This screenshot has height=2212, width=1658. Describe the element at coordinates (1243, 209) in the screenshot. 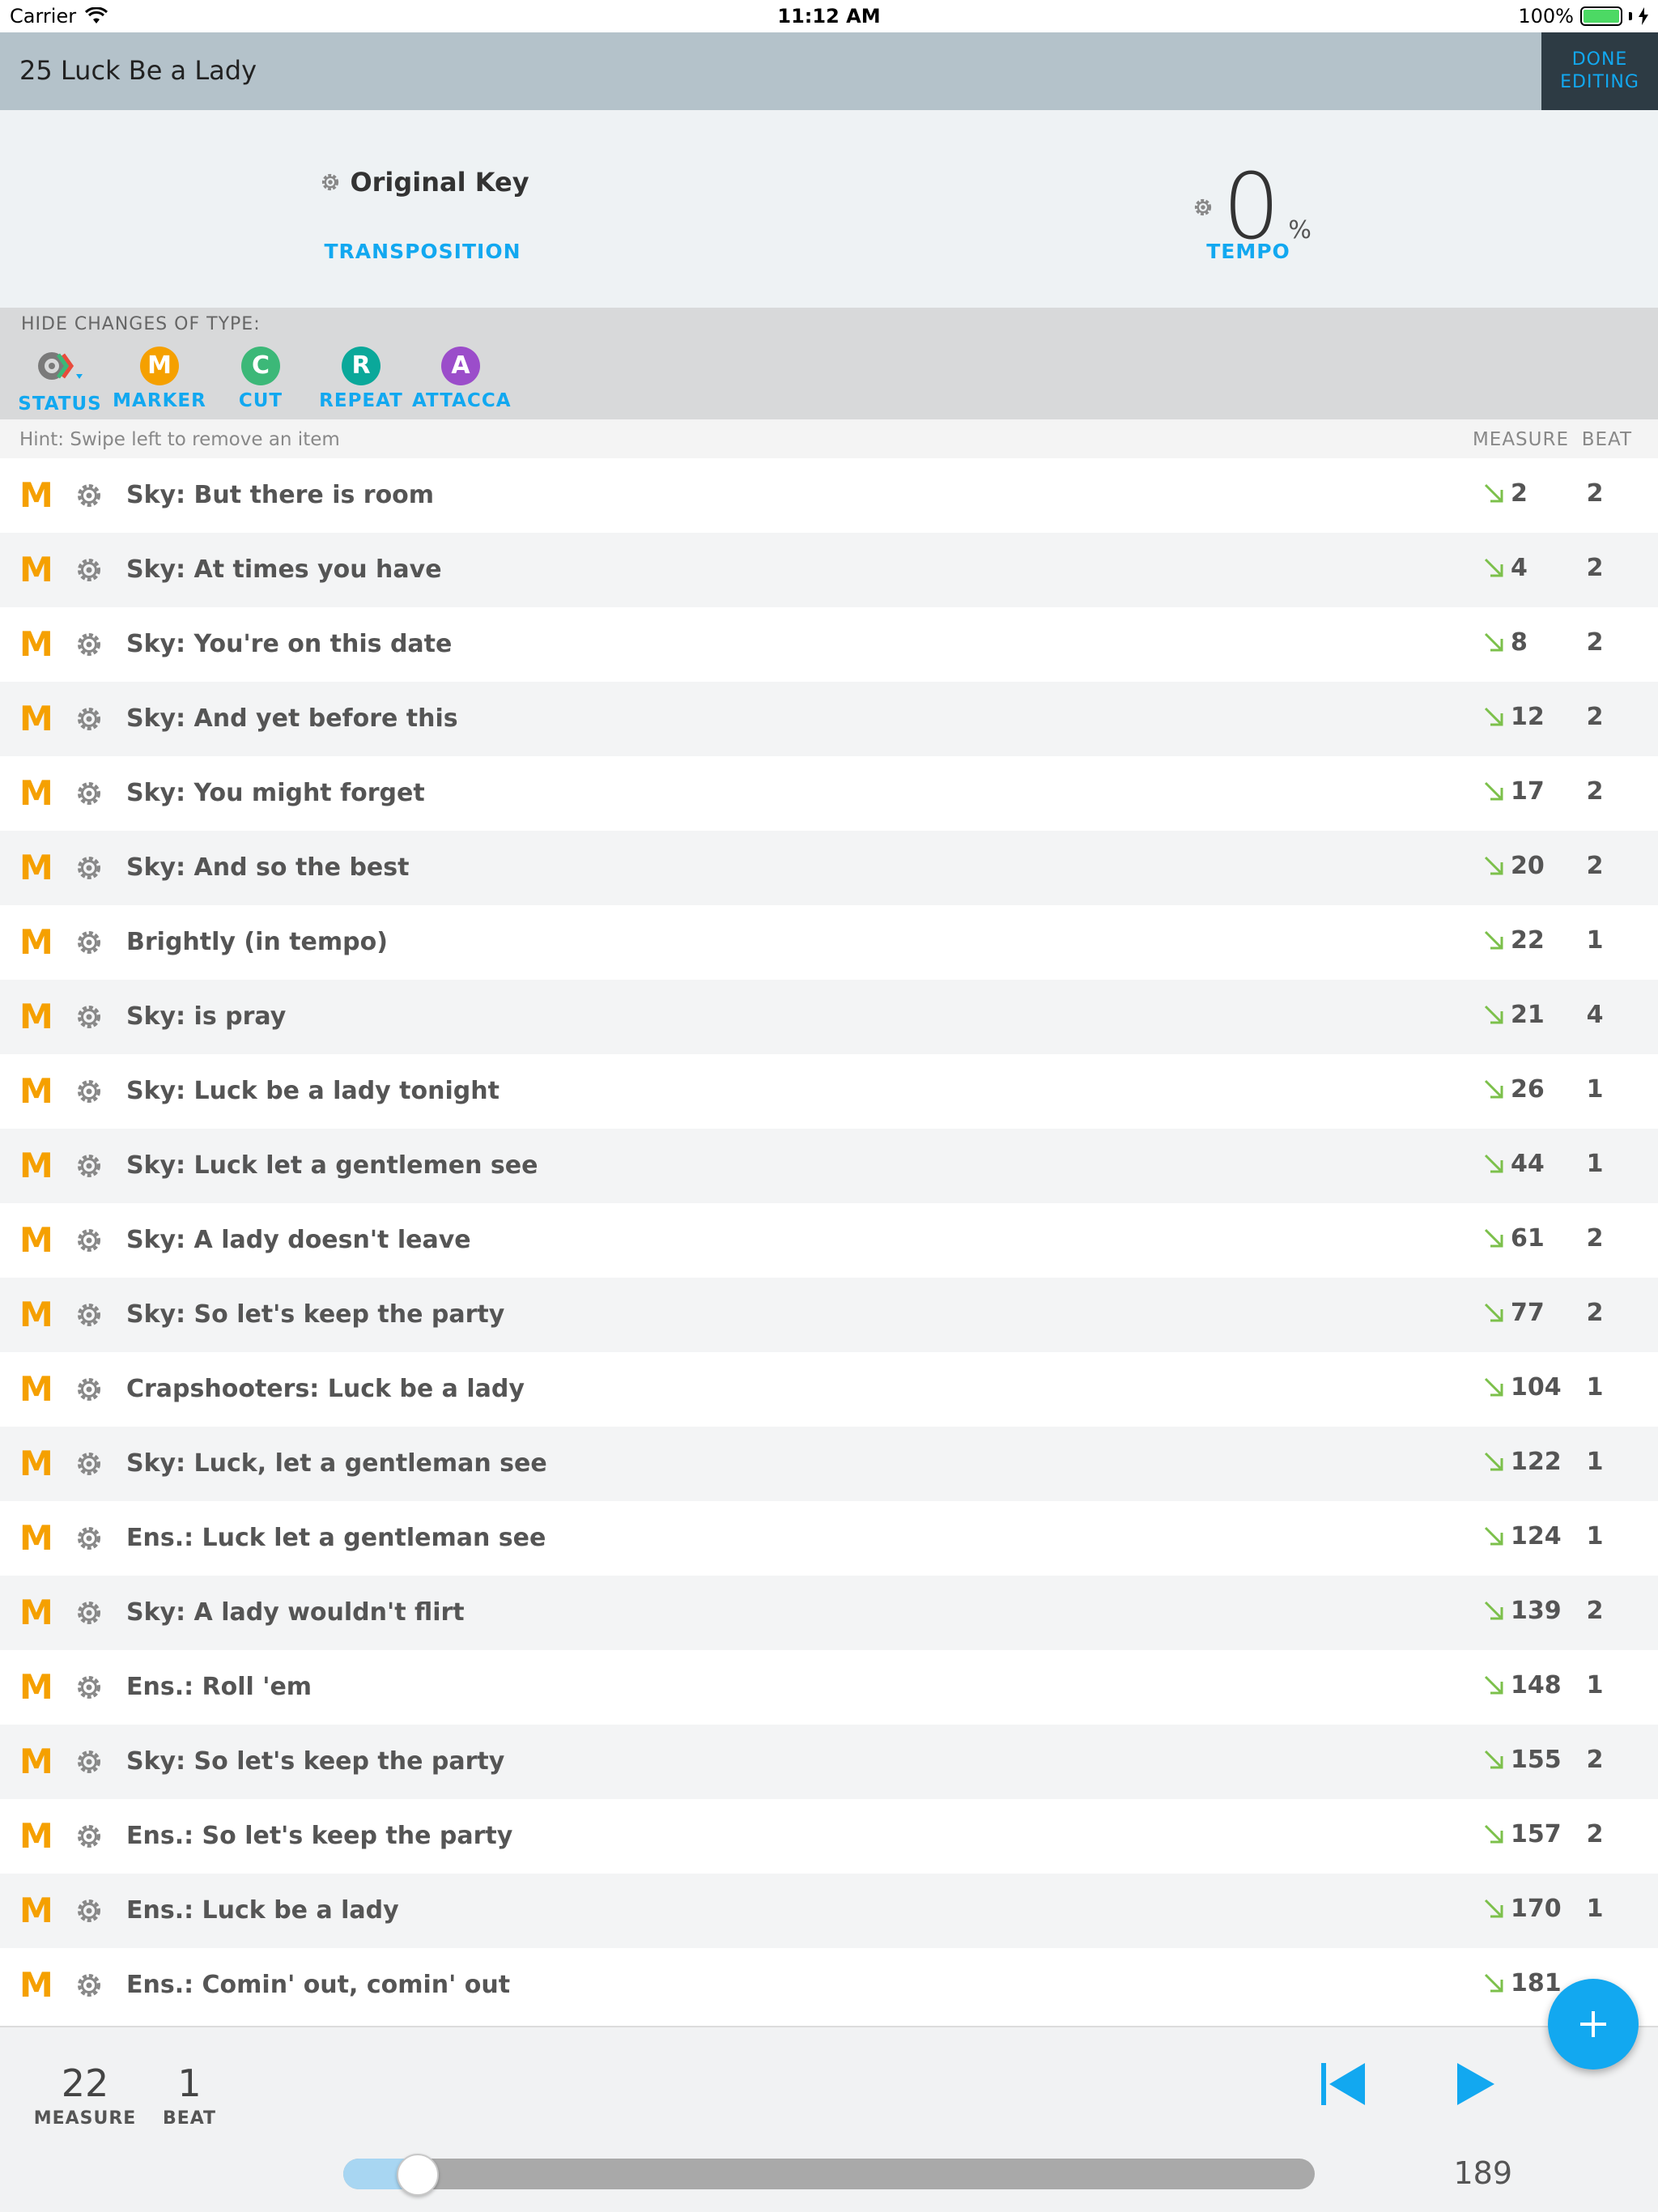

I see `tempo-control: 0 % TEMPO` at that location.